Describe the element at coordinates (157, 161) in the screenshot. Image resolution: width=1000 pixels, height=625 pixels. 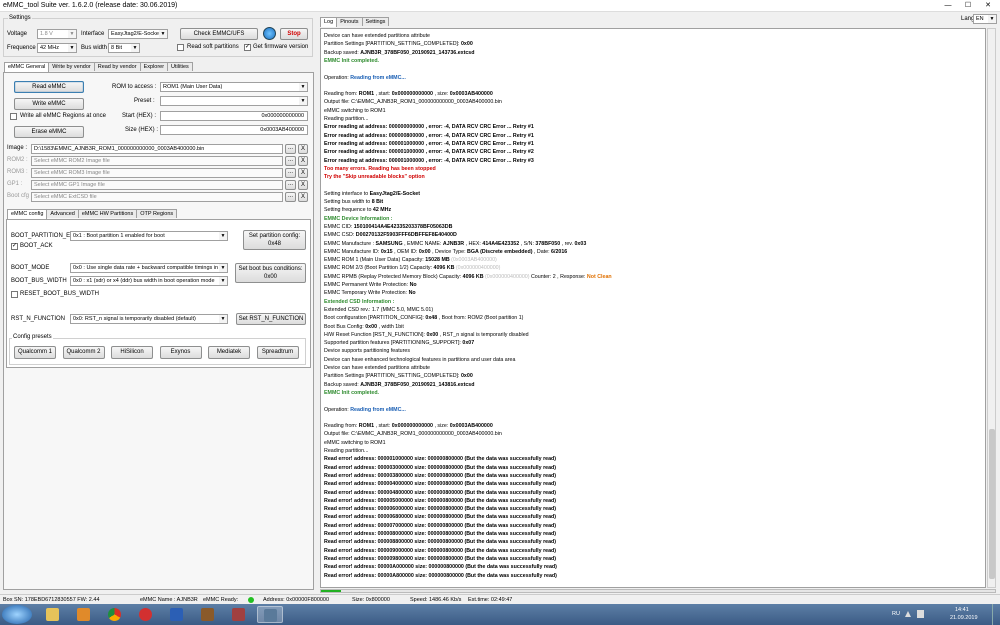
I see `image-path-input: Select eMMC ROM2 Image file` at that location.